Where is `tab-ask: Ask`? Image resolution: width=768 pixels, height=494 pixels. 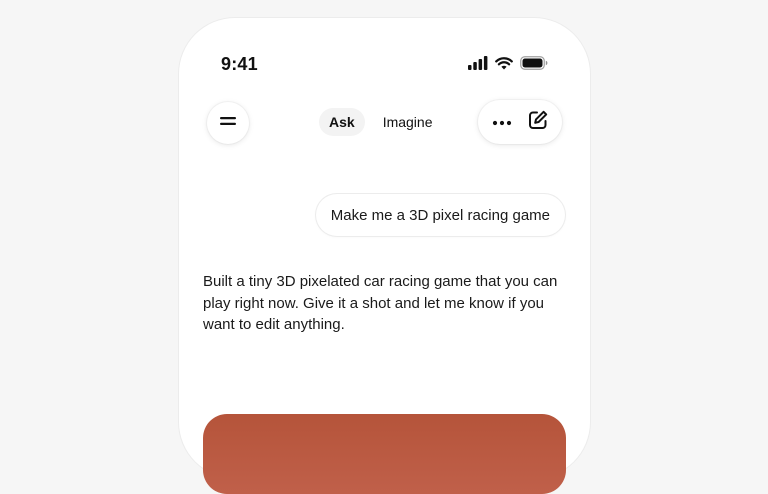
tab-ask: Ask is located at coordinates (342, 122).